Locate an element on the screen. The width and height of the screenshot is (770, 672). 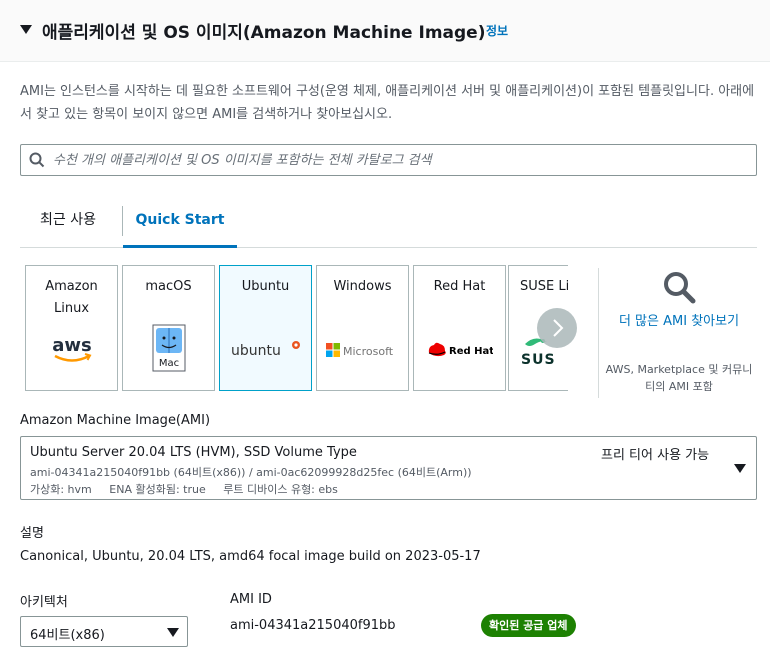
ami-id-value: ami-04341a215040f91bb is located at coordinates (313, 625).